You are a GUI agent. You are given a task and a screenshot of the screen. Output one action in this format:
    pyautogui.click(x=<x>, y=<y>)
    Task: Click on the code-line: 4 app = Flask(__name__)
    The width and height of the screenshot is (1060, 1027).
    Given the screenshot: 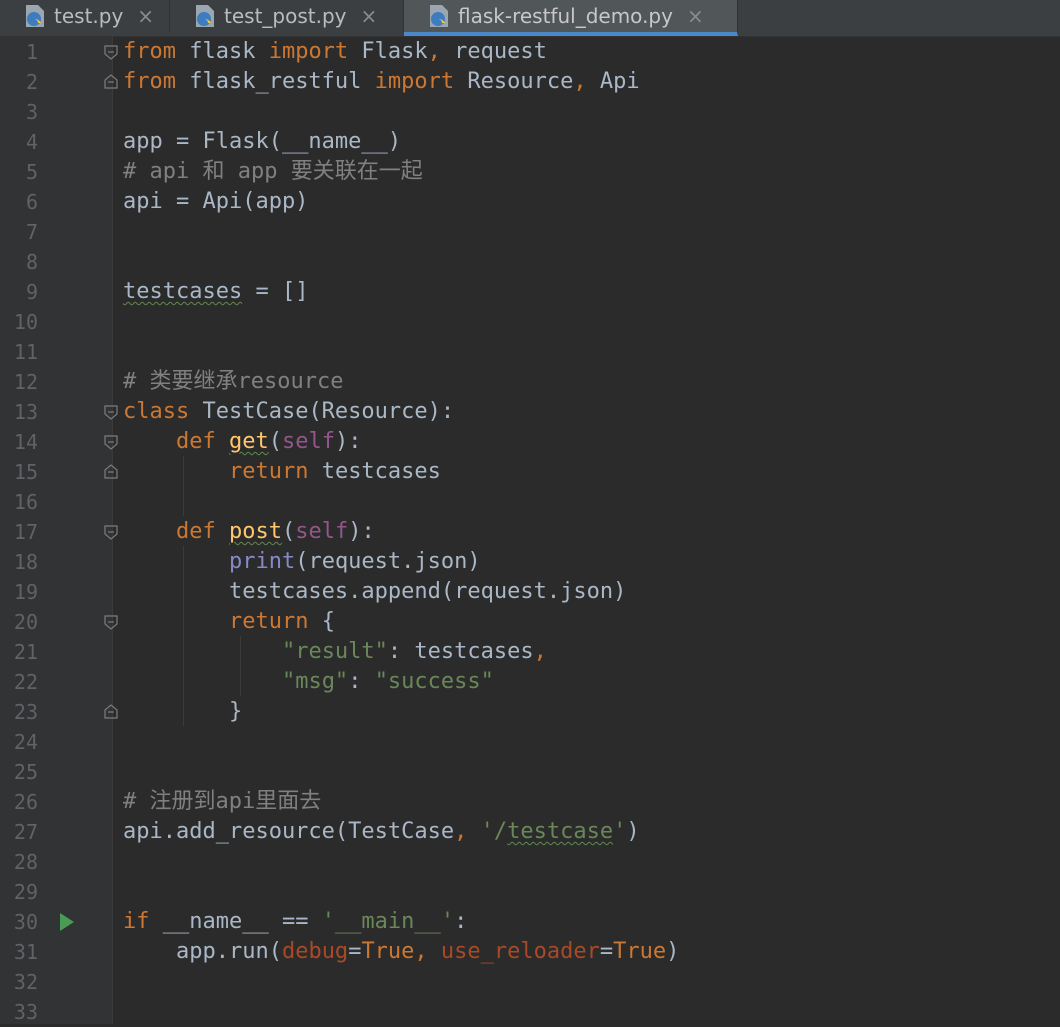 What is the action you would take?
    pyautogui.click(x=530, y=142)
    